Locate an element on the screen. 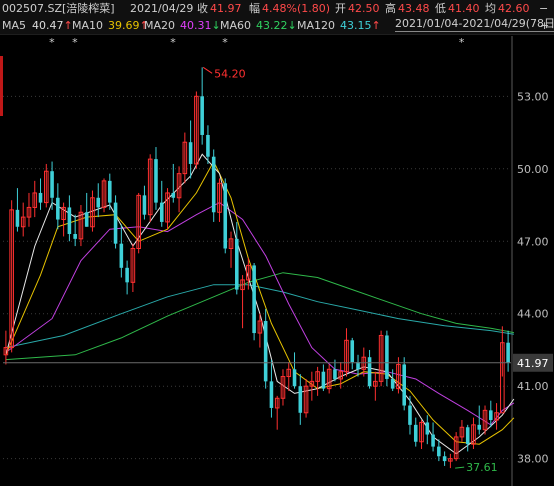  minimize-icon: − is located at coordinates (543, 8).